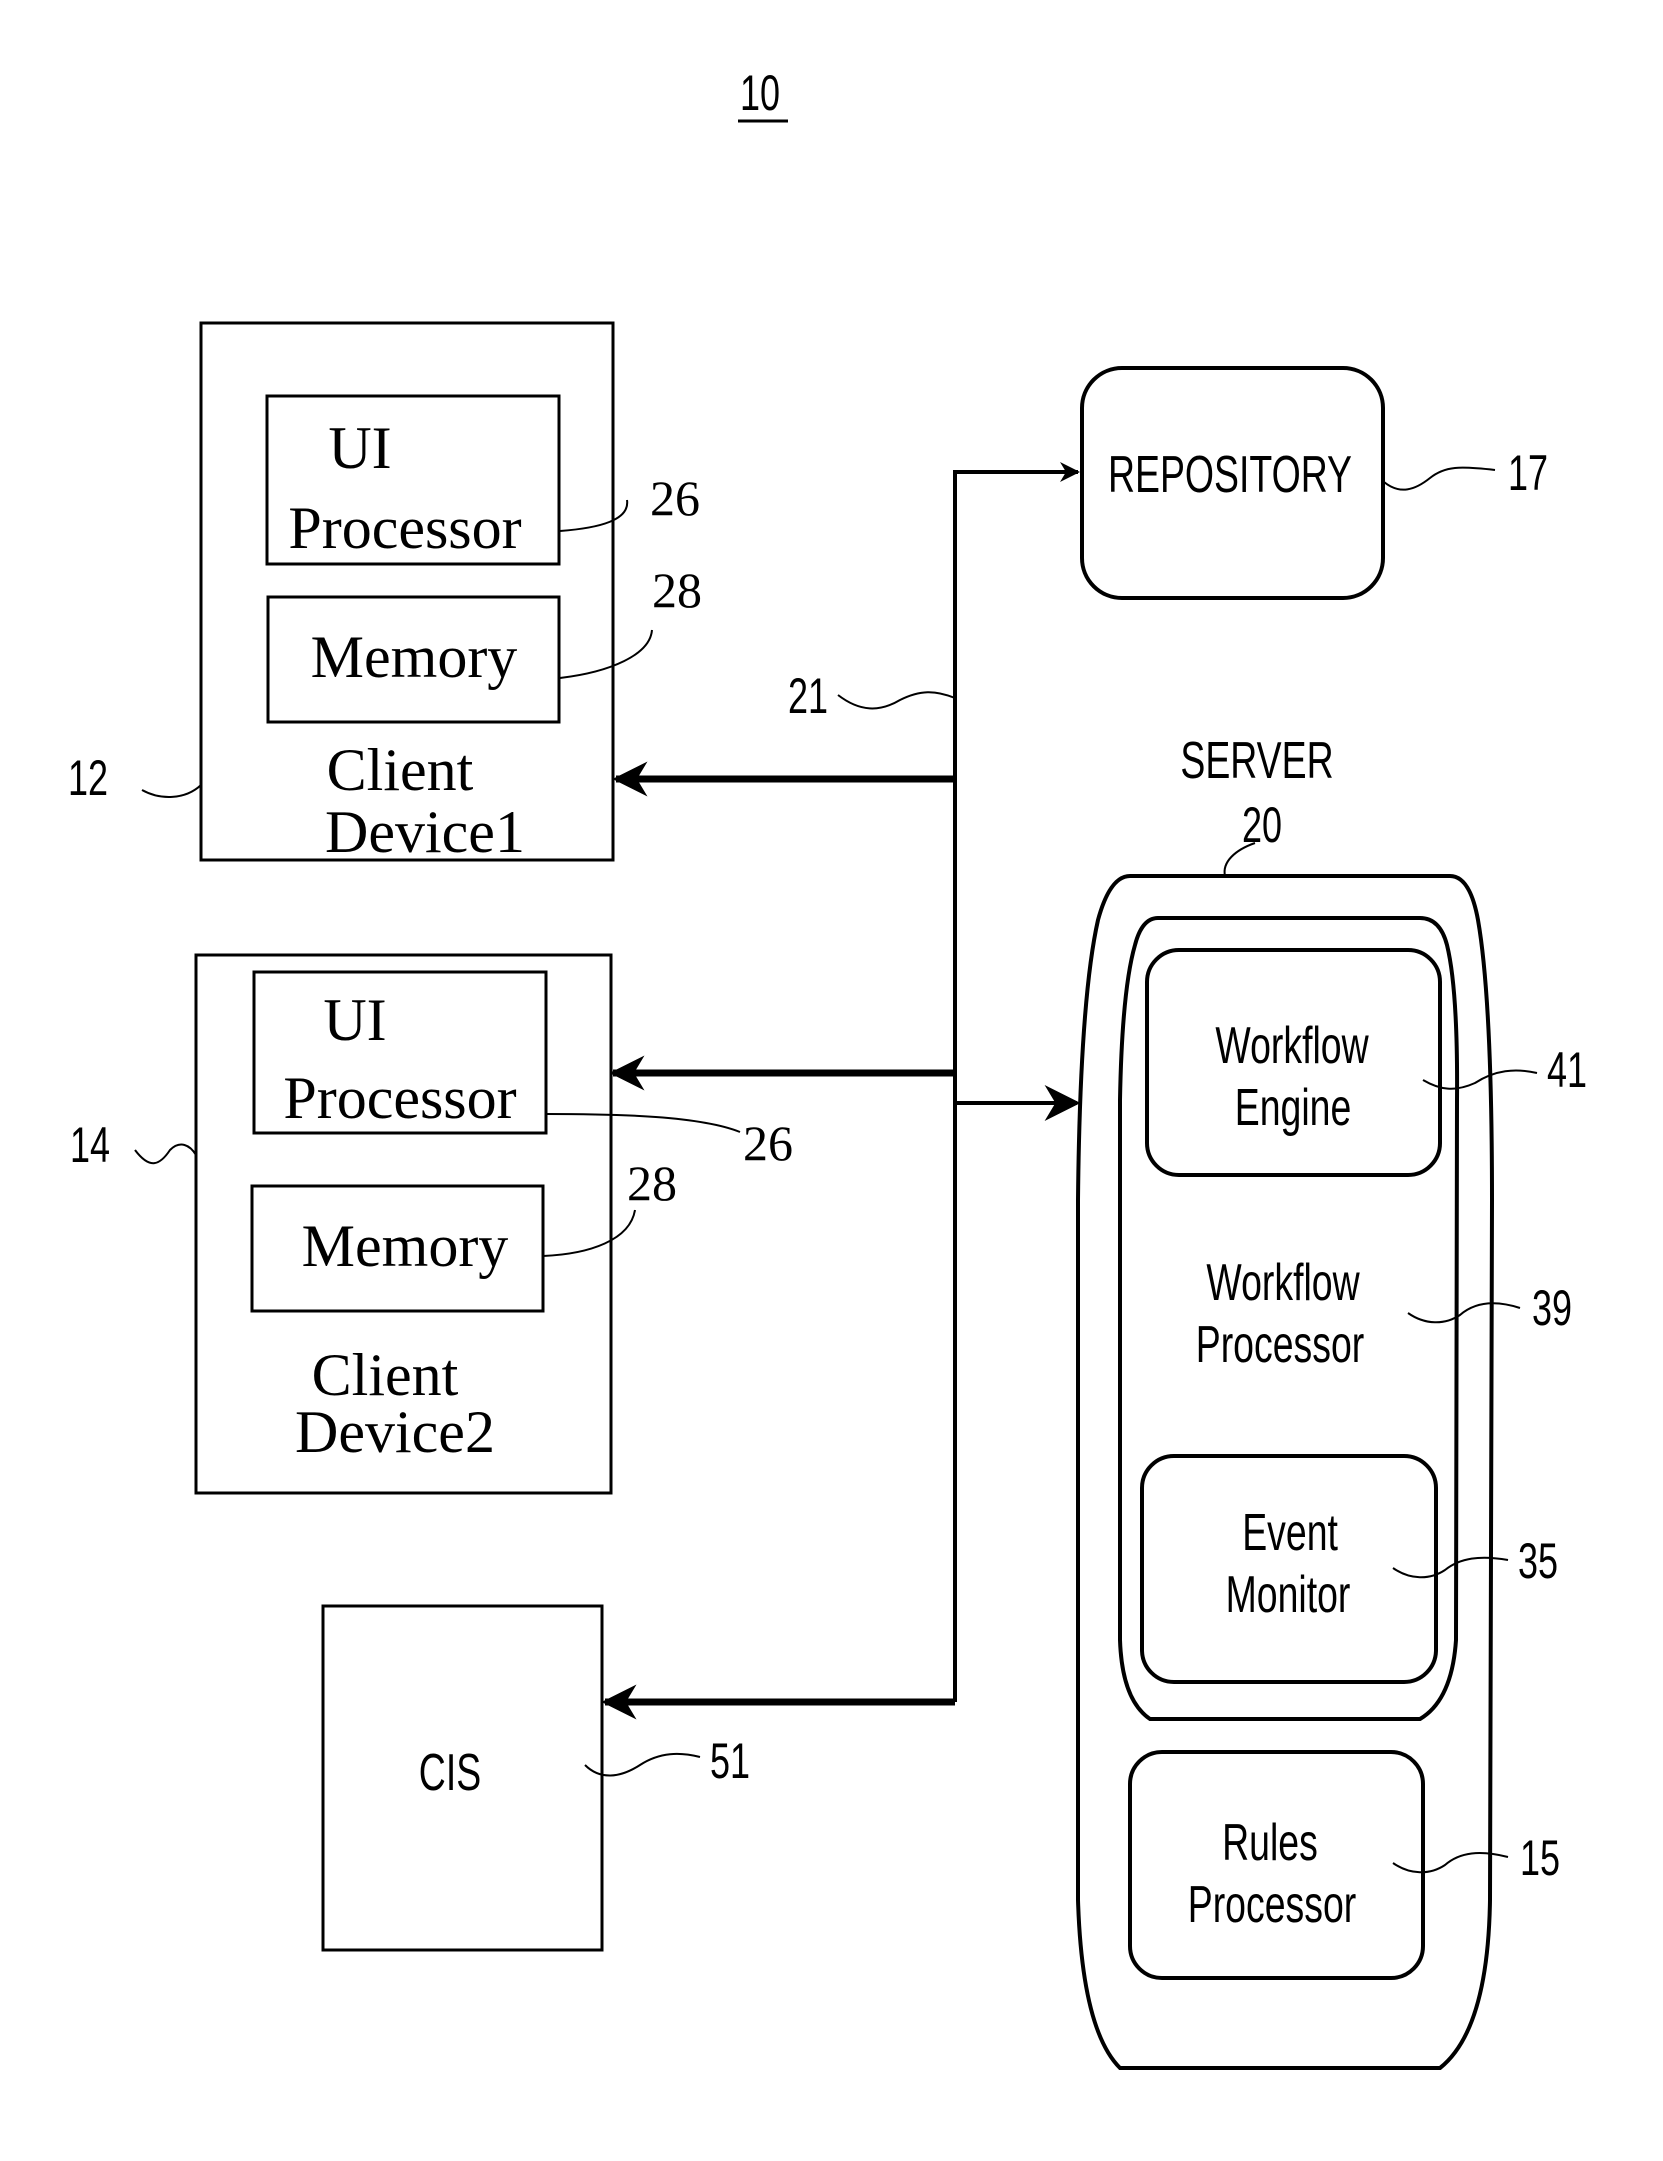  Describe the element at coordinates (1270, 1842) in the screenshot. I see `rules-processor-line1: Rules` at that location.